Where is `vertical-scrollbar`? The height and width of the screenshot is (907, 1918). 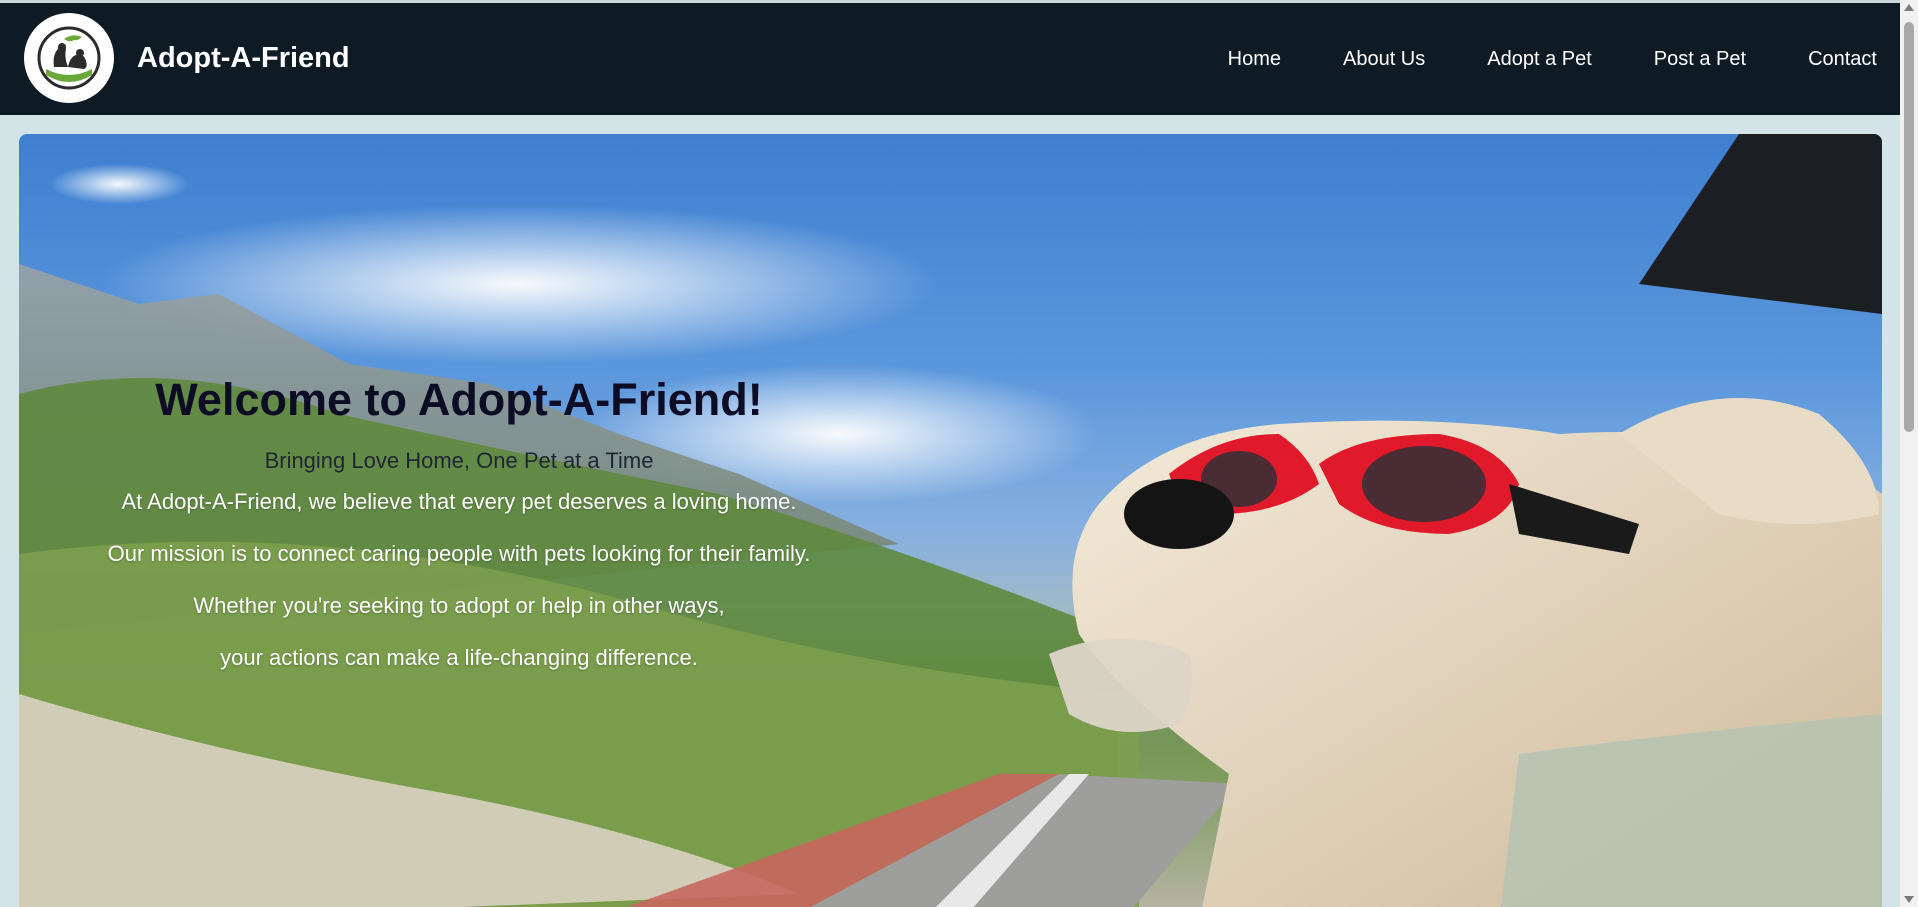 vertical-scrollbar is located at coordinates (1909, 453).